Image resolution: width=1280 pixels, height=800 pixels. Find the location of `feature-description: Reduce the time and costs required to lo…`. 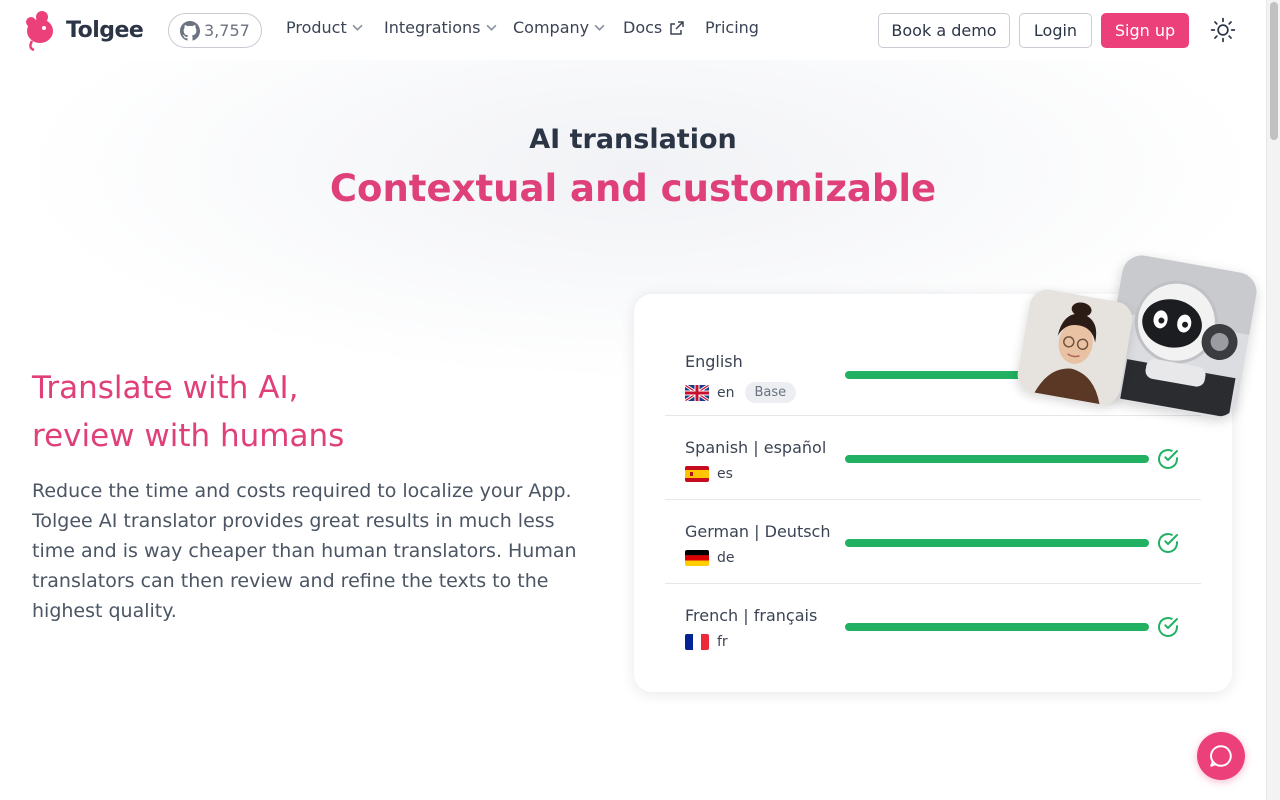

feature-description: Reduce the time and costs required to lo… is located at coordinates (304, 551).